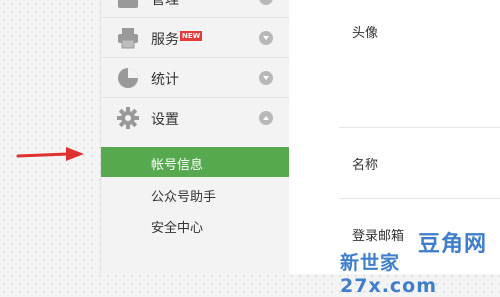 The width and height of the screenshot is (500, 297). I want to click on watermark-bottom: 新世家 27x.com, so click(389, 274).